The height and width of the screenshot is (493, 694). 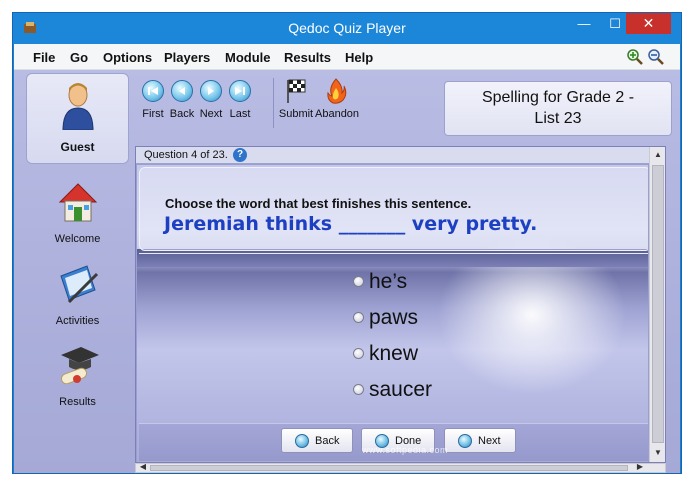 I want to click on abandon-button: Abandon, so click(x=337, y=102).